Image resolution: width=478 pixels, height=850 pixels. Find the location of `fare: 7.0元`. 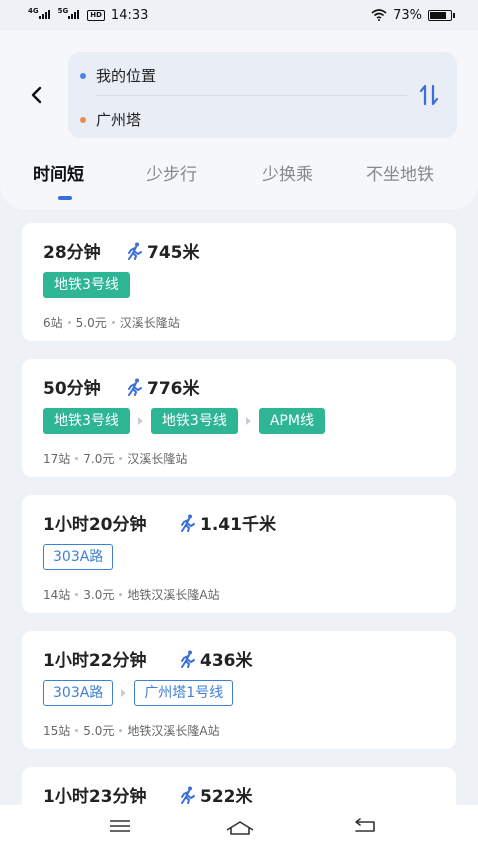

fare: 7.0元 is located at coordinates (99, 459).